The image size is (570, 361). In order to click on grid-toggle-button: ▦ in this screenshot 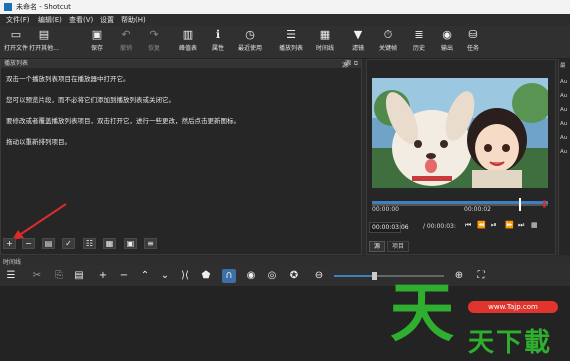, I will do `click(534, 225)`.